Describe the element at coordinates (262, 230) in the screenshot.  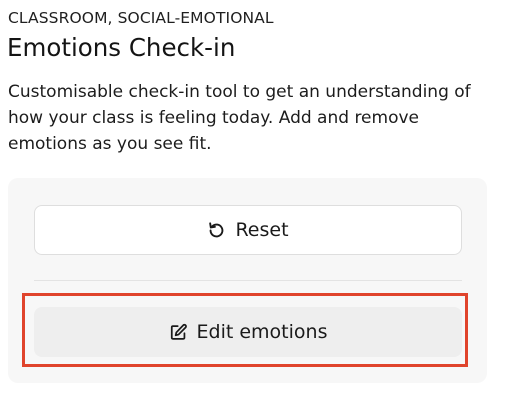
I see `reset-button-label: Reset` at that location.